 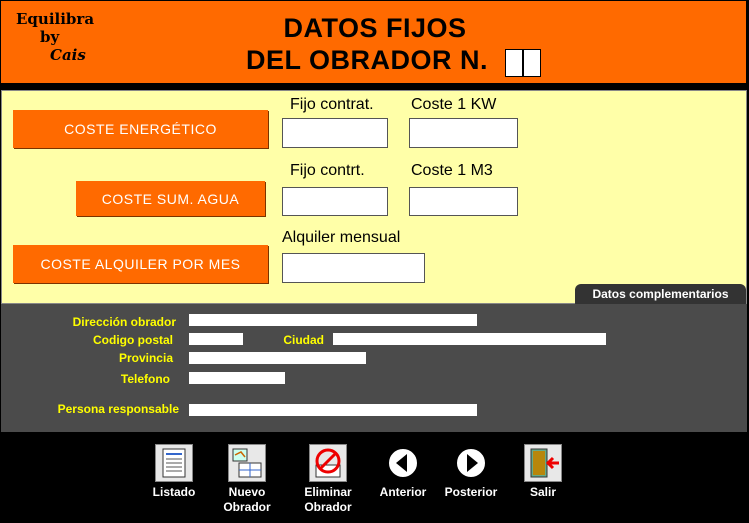 What do you see at coordinates (542, 492) in the screenshot?
I see `exit-button-label: Salir` at bounding box center [542, 492].